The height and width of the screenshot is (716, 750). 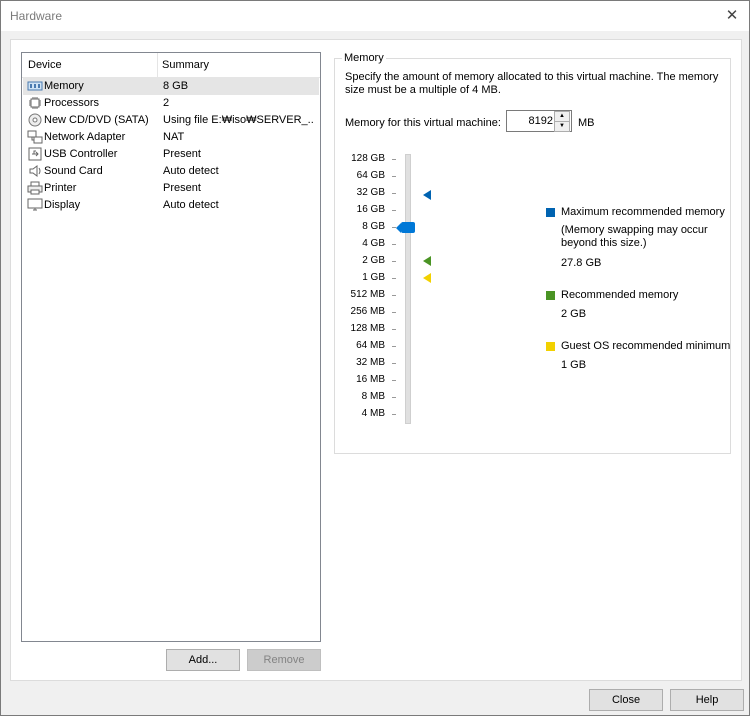 I want to click on minimum-marker, so click(x=427, y=278).